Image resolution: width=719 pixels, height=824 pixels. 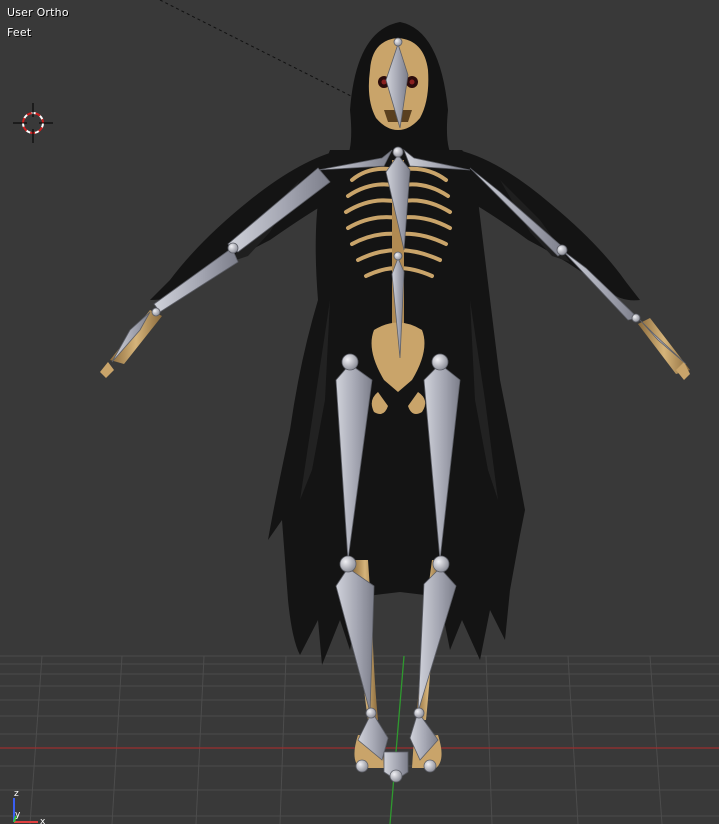 What do you see at coordinates (18, 815) in the screenshot?
I see `y-axis-label: y` at bounding box center [18, 815].